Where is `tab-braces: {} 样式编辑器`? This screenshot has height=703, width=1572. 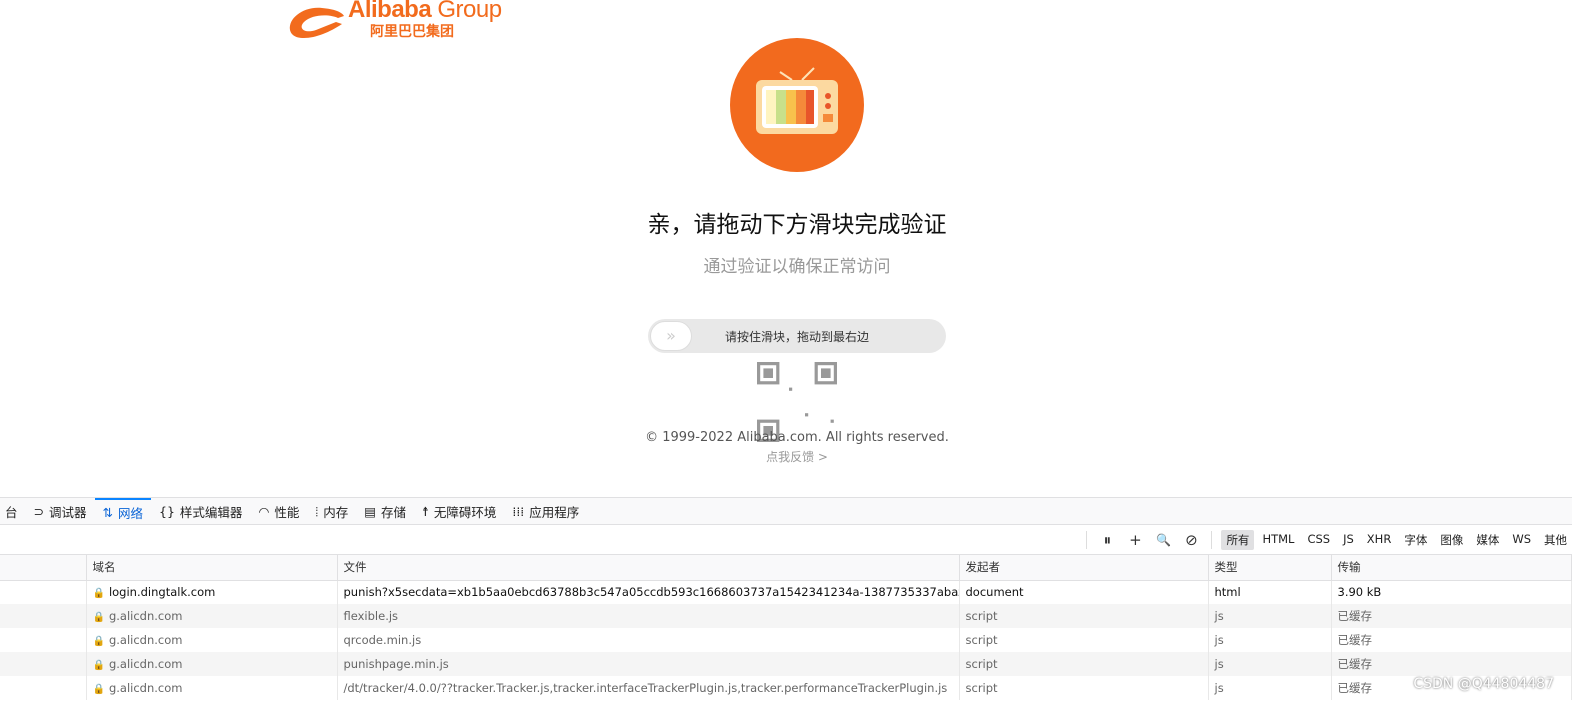 tab-braces: {} 样式编辑器 is located at coordinates (200, 511).